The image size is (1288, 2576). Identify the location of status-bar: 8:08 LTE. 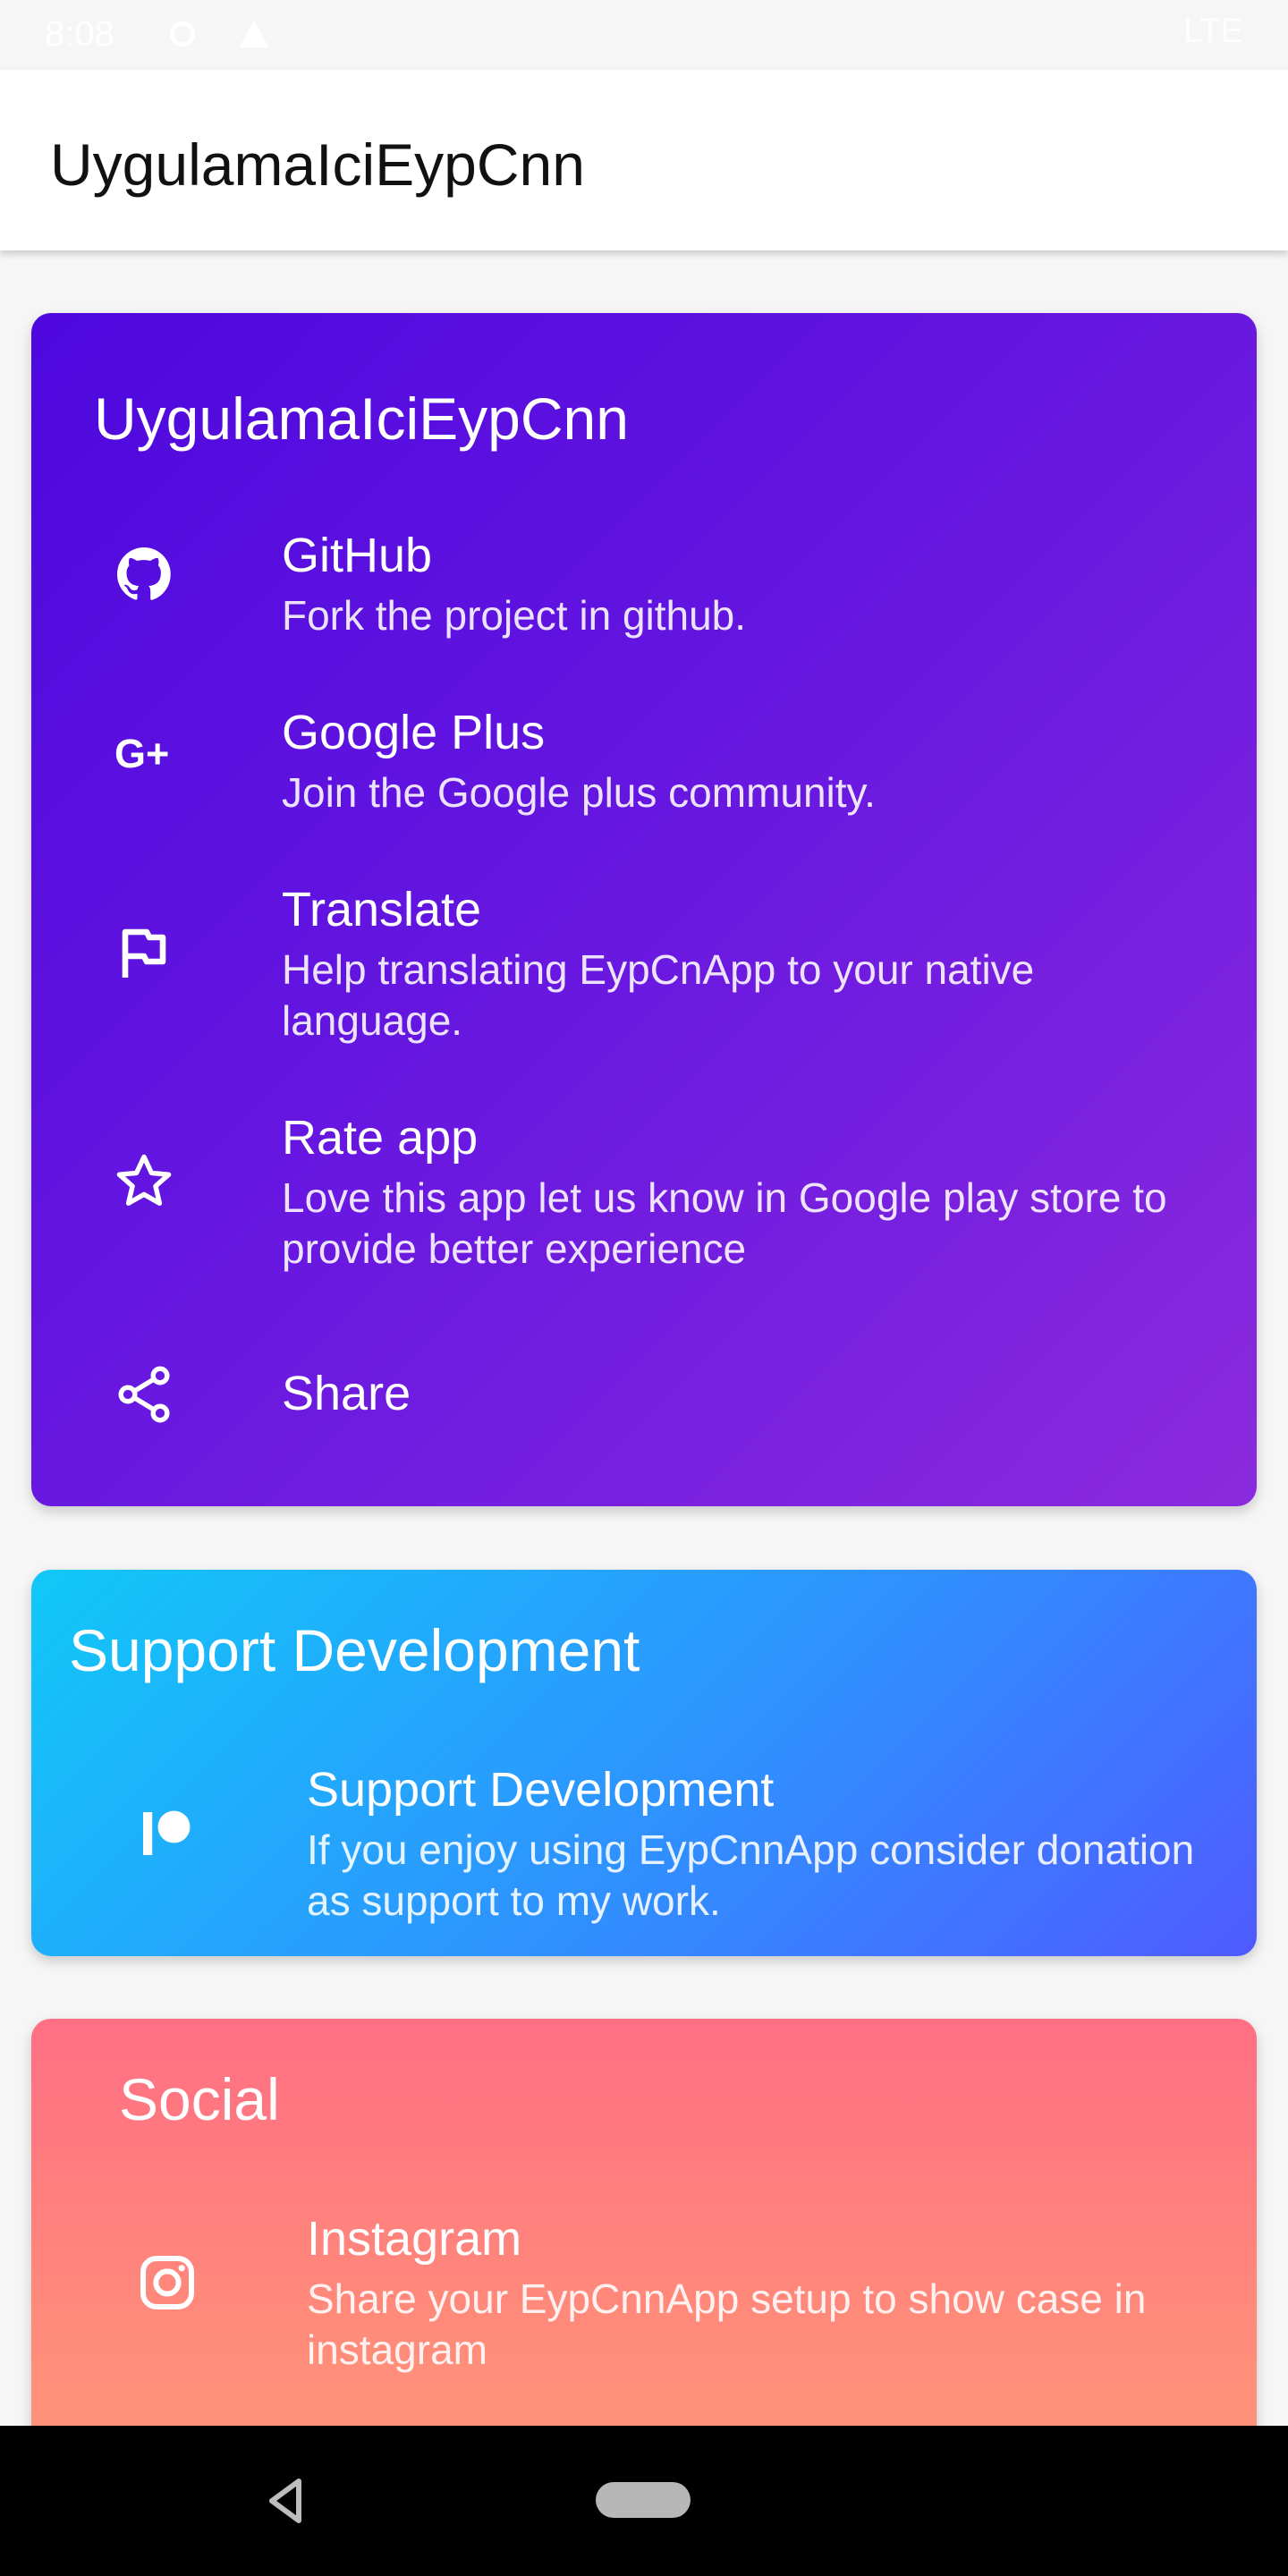
(644, 35).